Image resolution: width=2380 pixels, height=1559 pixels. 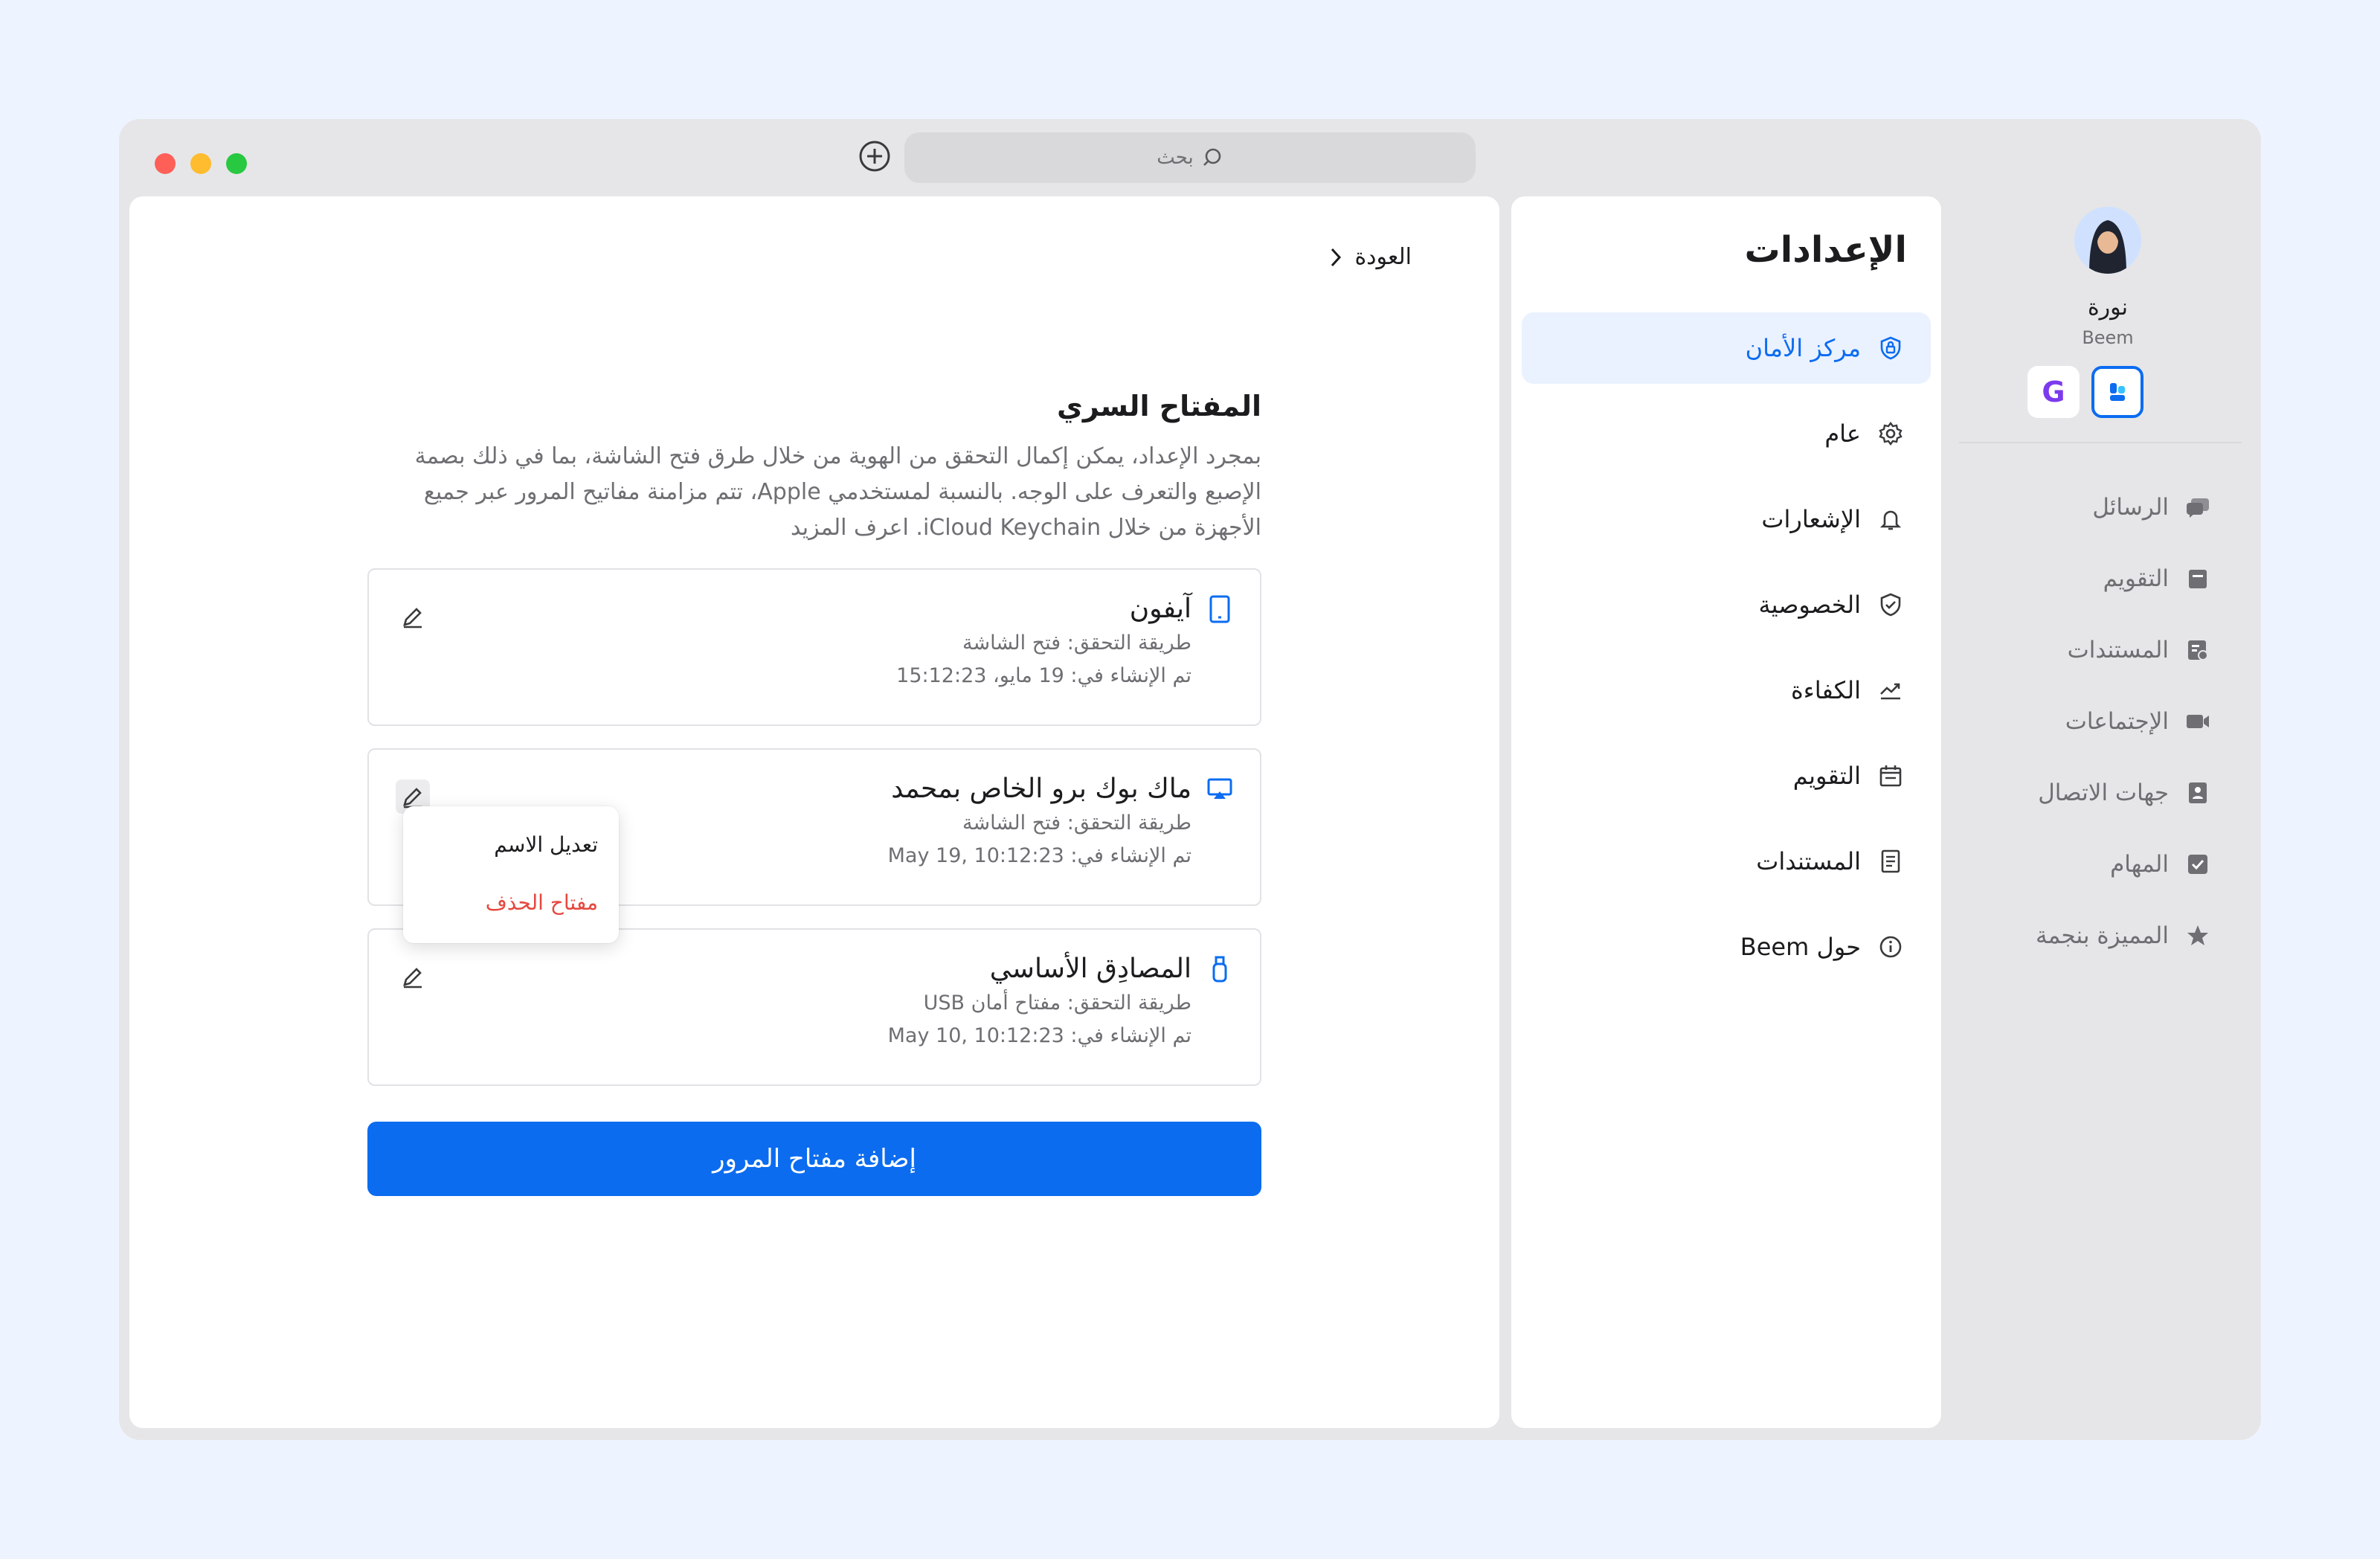 What do you see at coordinates (2197, 864) in the screenshot?
I see `tasks-icon` at bounding box center [2197, 864].